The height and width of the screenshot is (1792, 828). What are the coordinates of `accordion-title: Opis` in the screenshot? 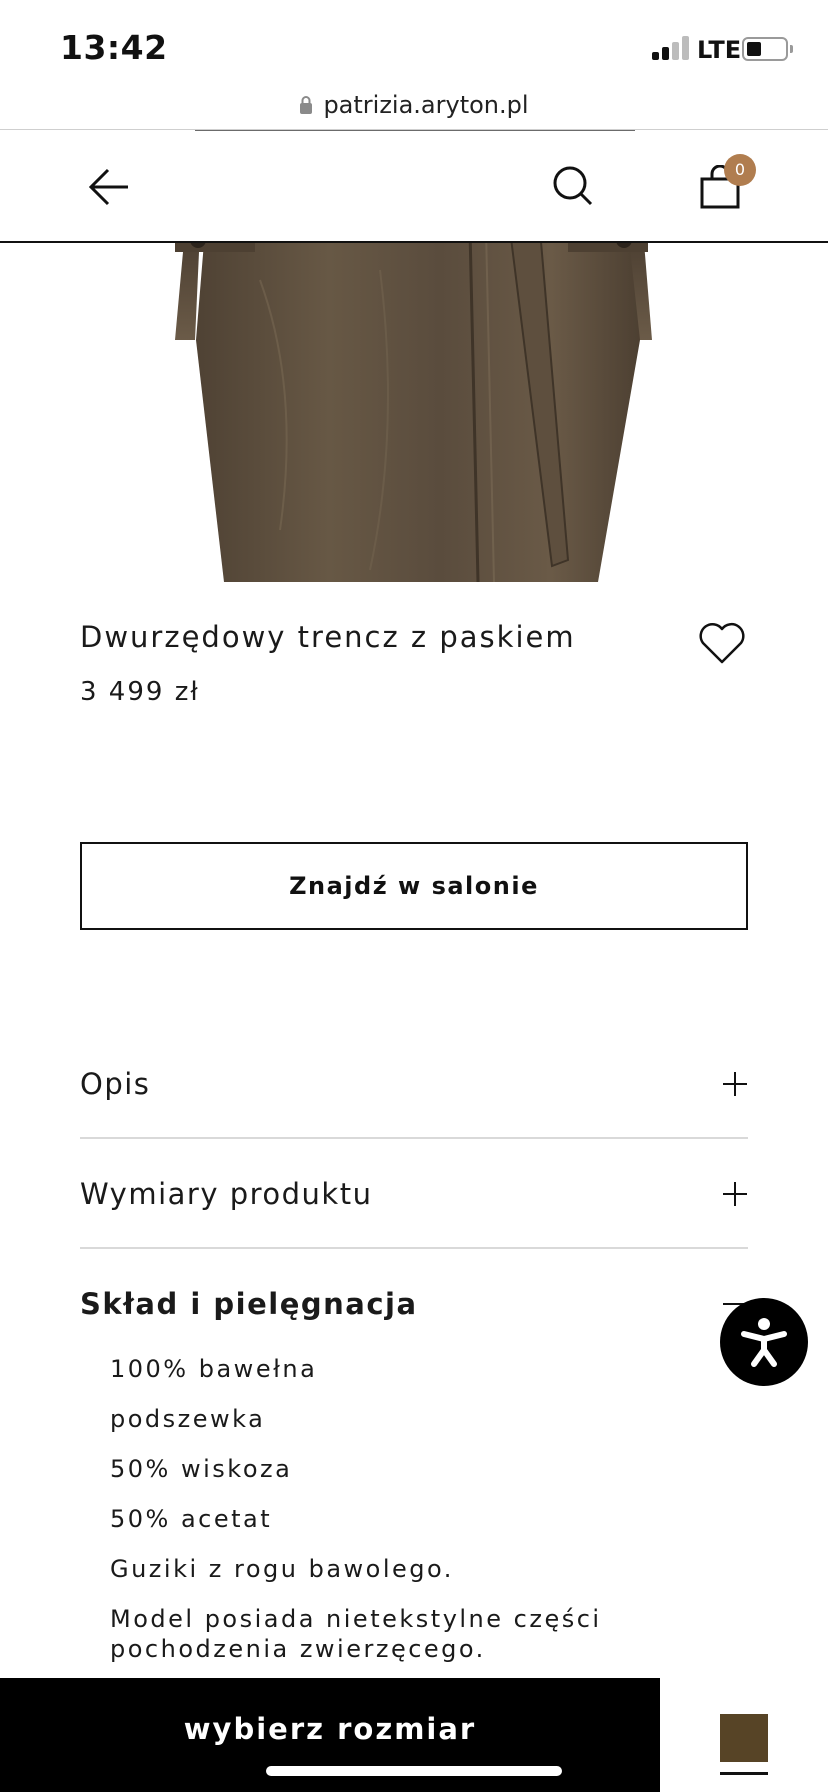 It's located at (115, 1084).